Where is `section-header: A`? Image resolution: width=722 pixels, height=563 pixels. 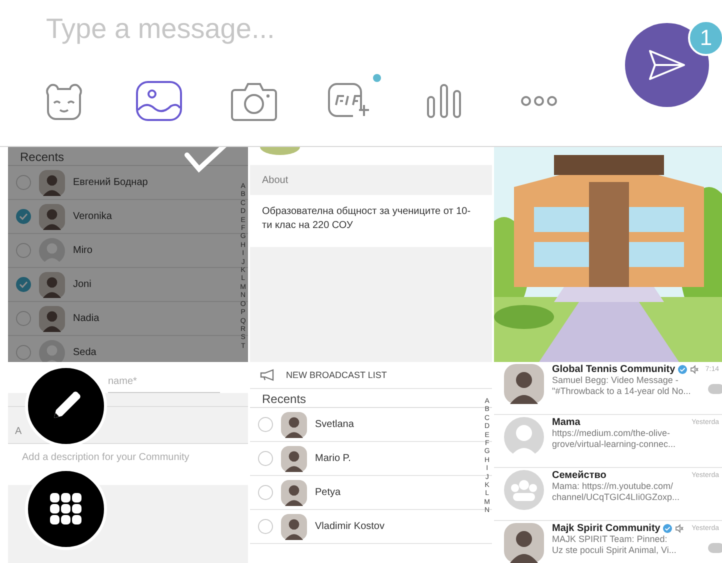
section-header: A is located at coordinates (18, 431).